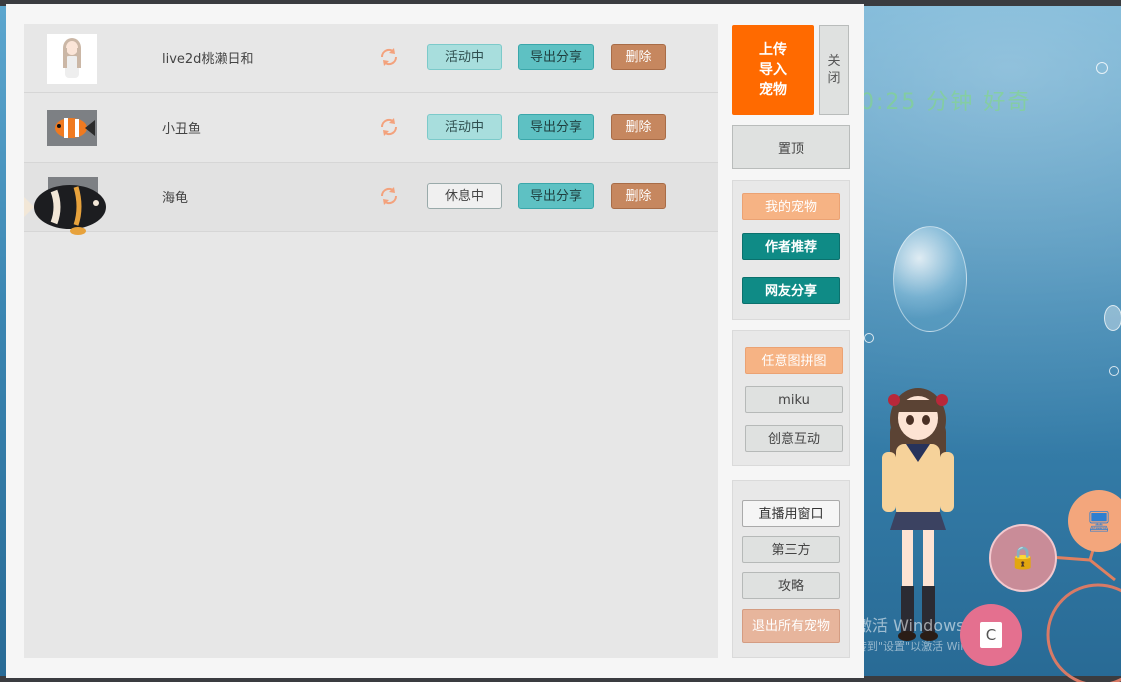 The height and width of the screenshot is (682, 1121). I want to click on creative-interaction-button: 创意互动, so click(794, 438).